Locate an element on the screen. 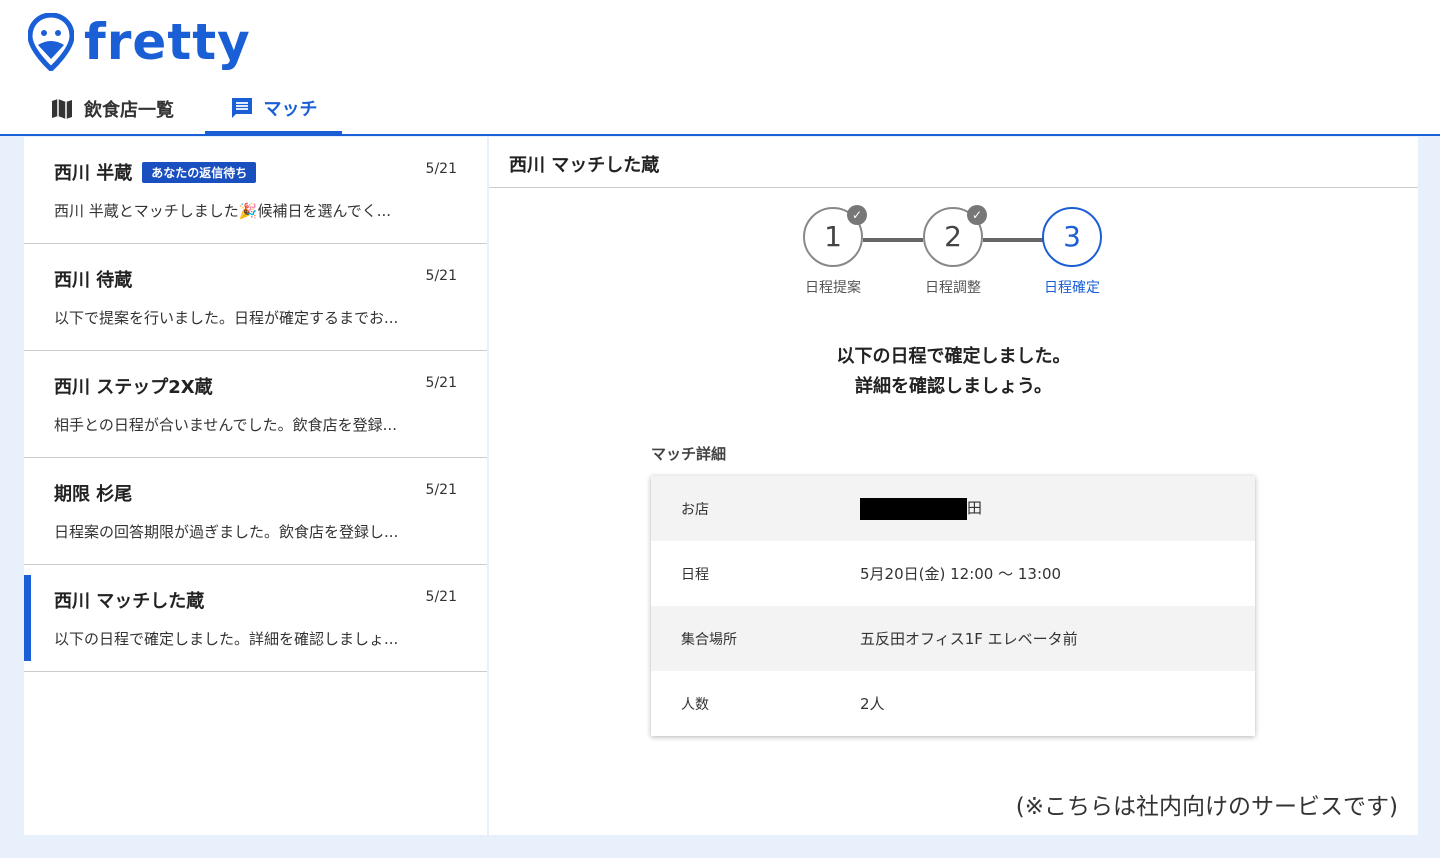 This screenshot has height=858, width=1440. step-label: 日程提案 is located at coordinates (833, 288).